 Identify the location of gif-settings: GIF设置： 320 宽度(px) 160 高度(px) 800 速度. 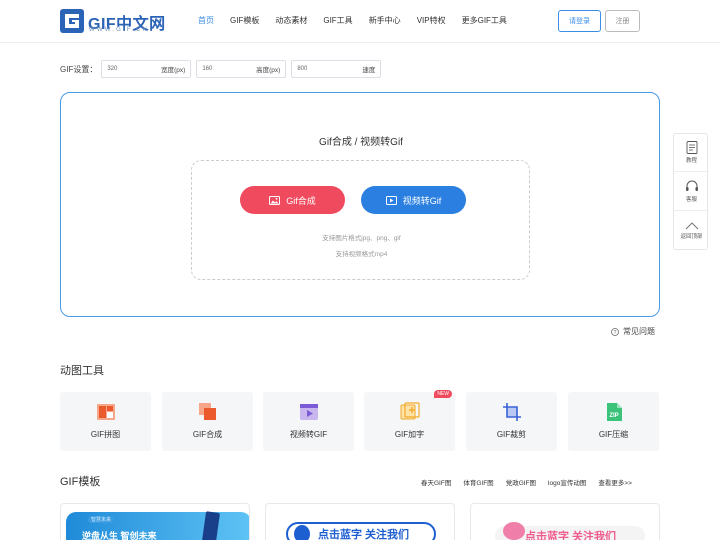
(223, 69).